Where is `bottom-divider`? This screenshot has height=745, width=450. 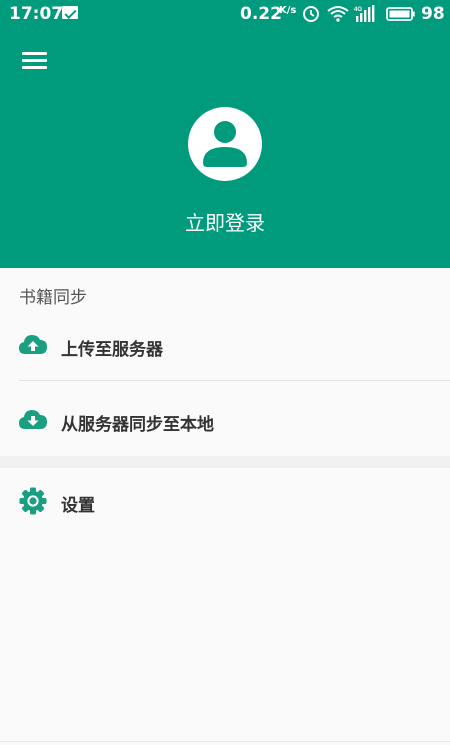
bottom-divider is located at coordinates (225, 741).